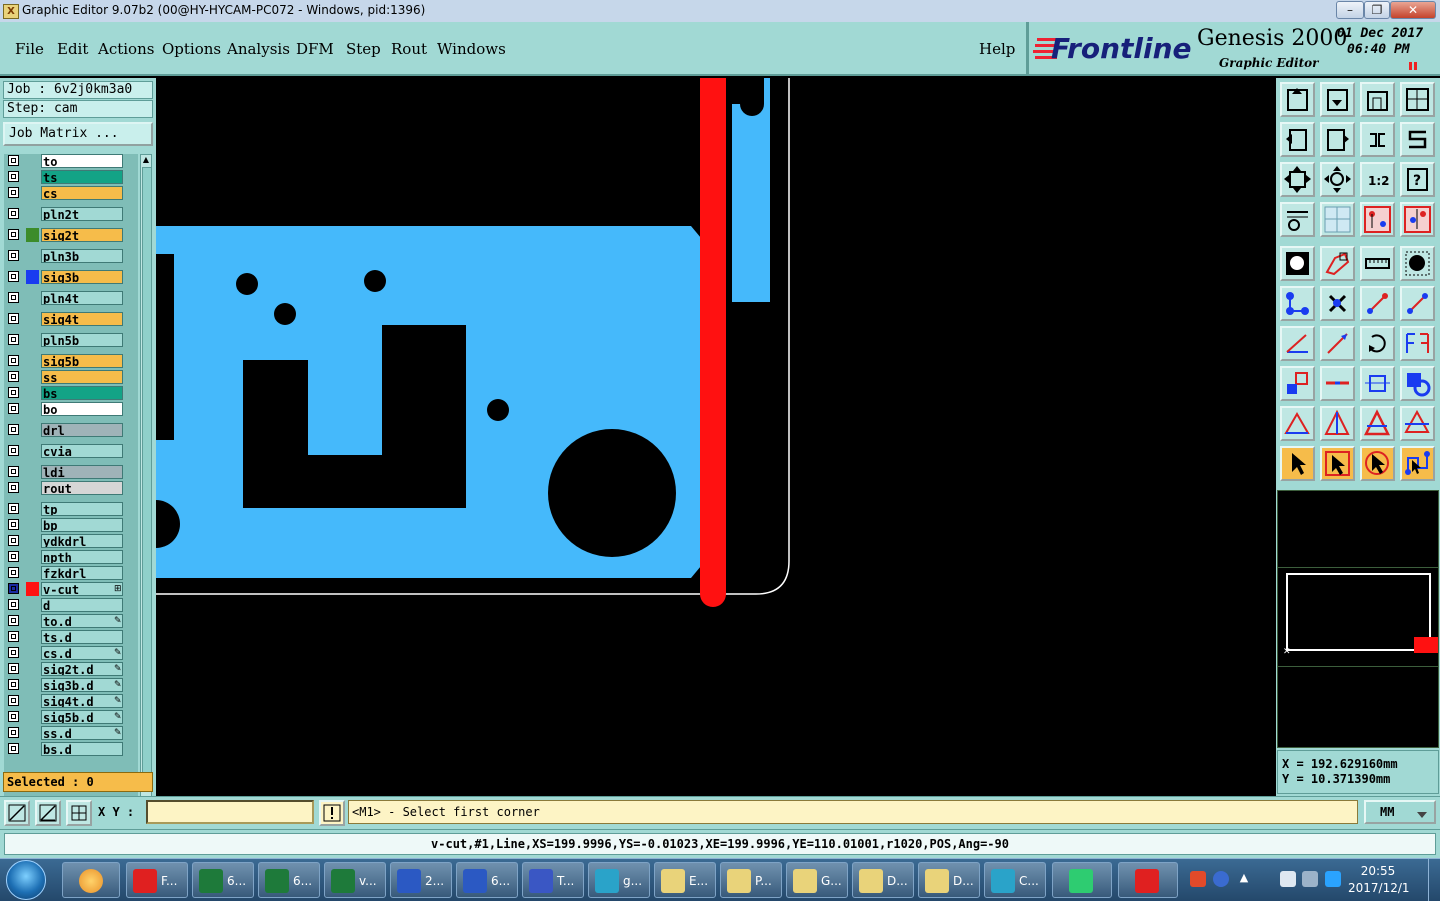  What do you see at coordinates (82, 256) in the screenshot?
I see `layer-name: pln3b` at bounding box center [82, 256].